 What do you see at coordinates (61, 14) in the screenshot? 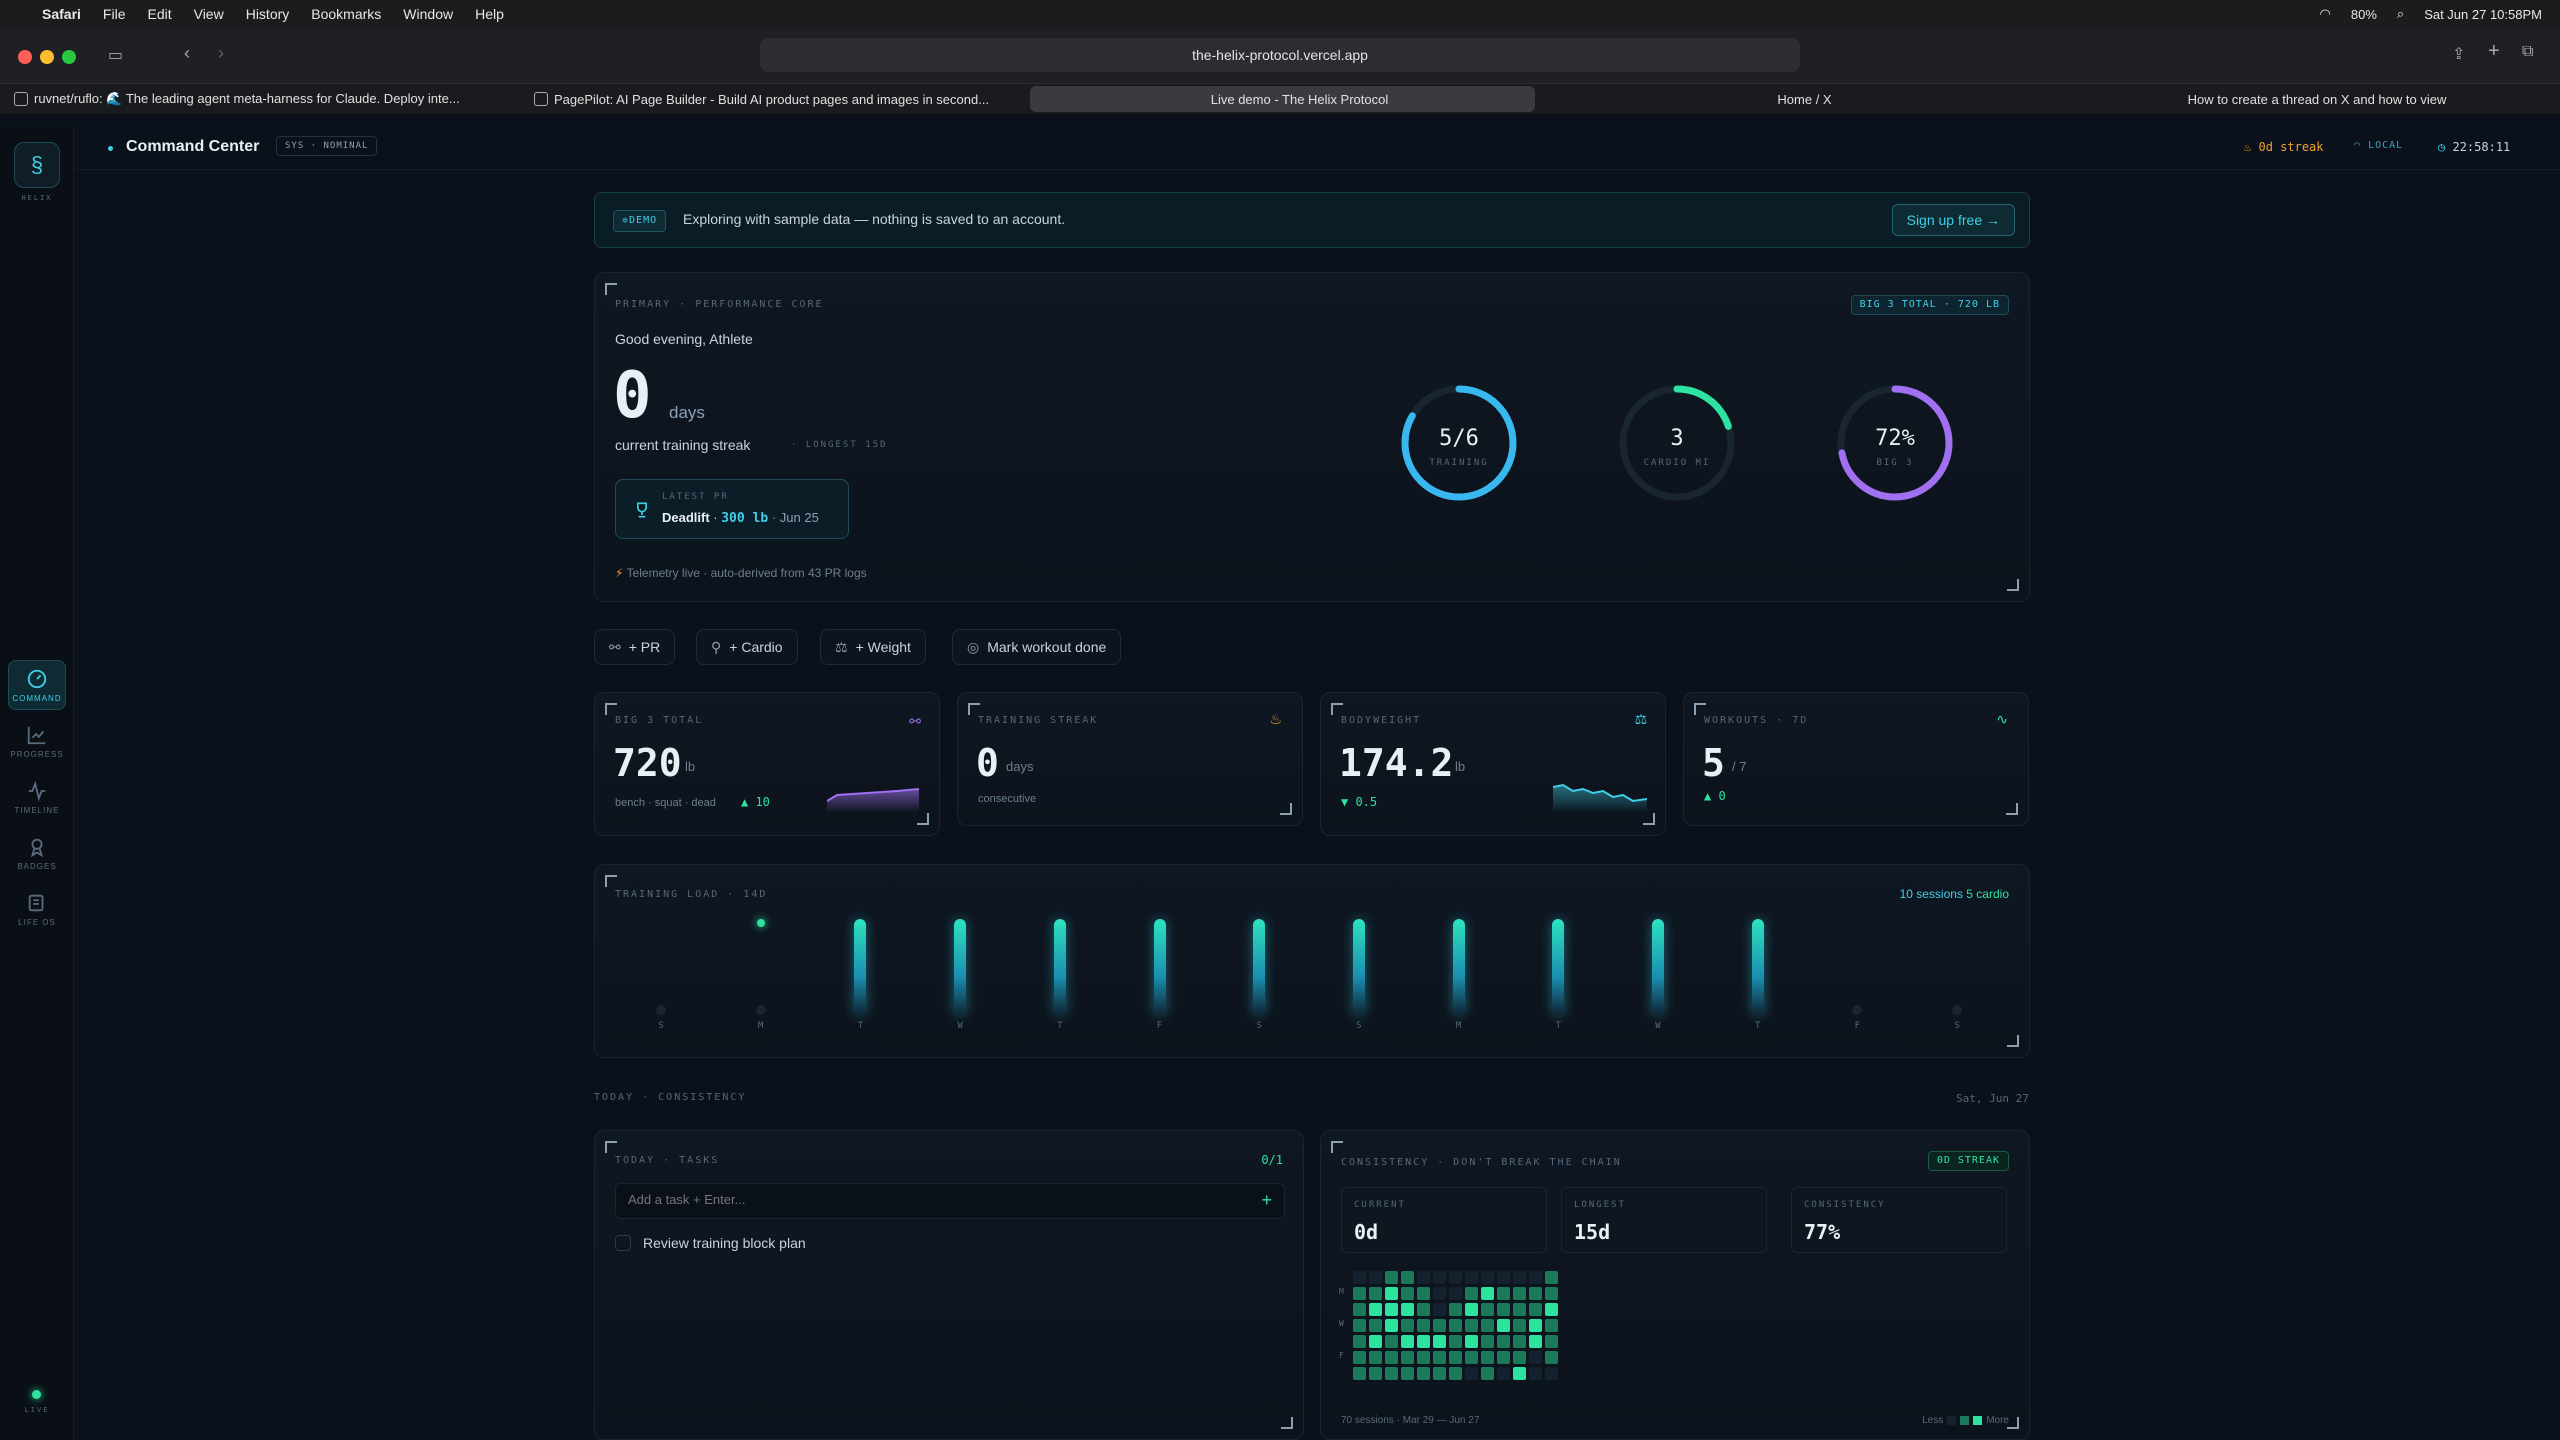
I see `menu-app: Safari` at bounding box center [61, 14].